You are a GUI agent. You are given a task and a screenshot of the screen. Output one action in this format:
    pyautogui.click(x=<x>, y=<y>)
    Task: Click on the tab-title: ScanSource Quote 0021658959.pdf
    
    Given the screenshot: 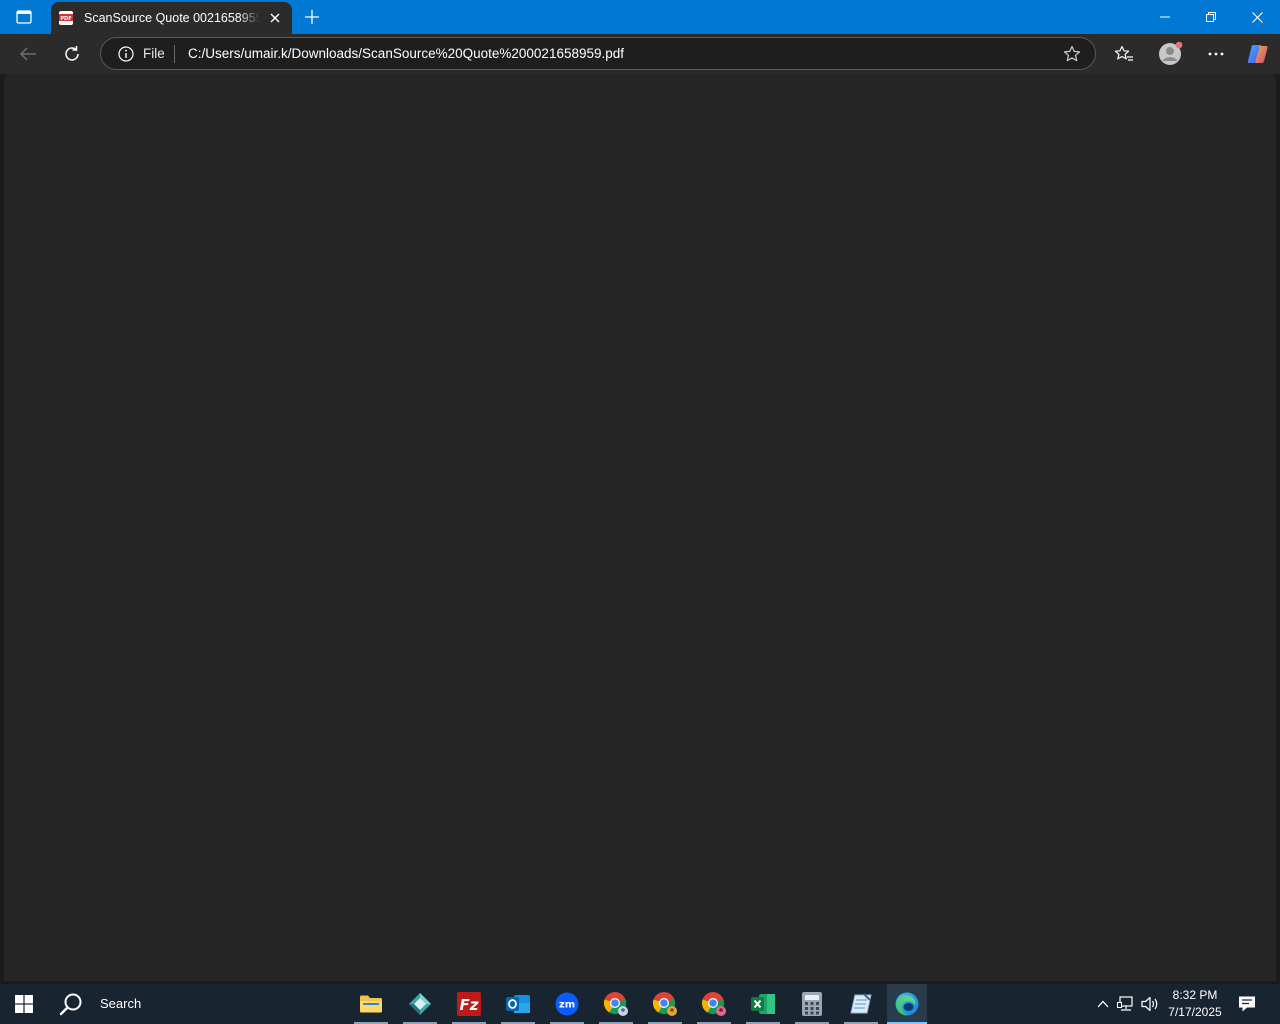 What is the action you would take?
    pyautogui.click(x=172, y=18)
    